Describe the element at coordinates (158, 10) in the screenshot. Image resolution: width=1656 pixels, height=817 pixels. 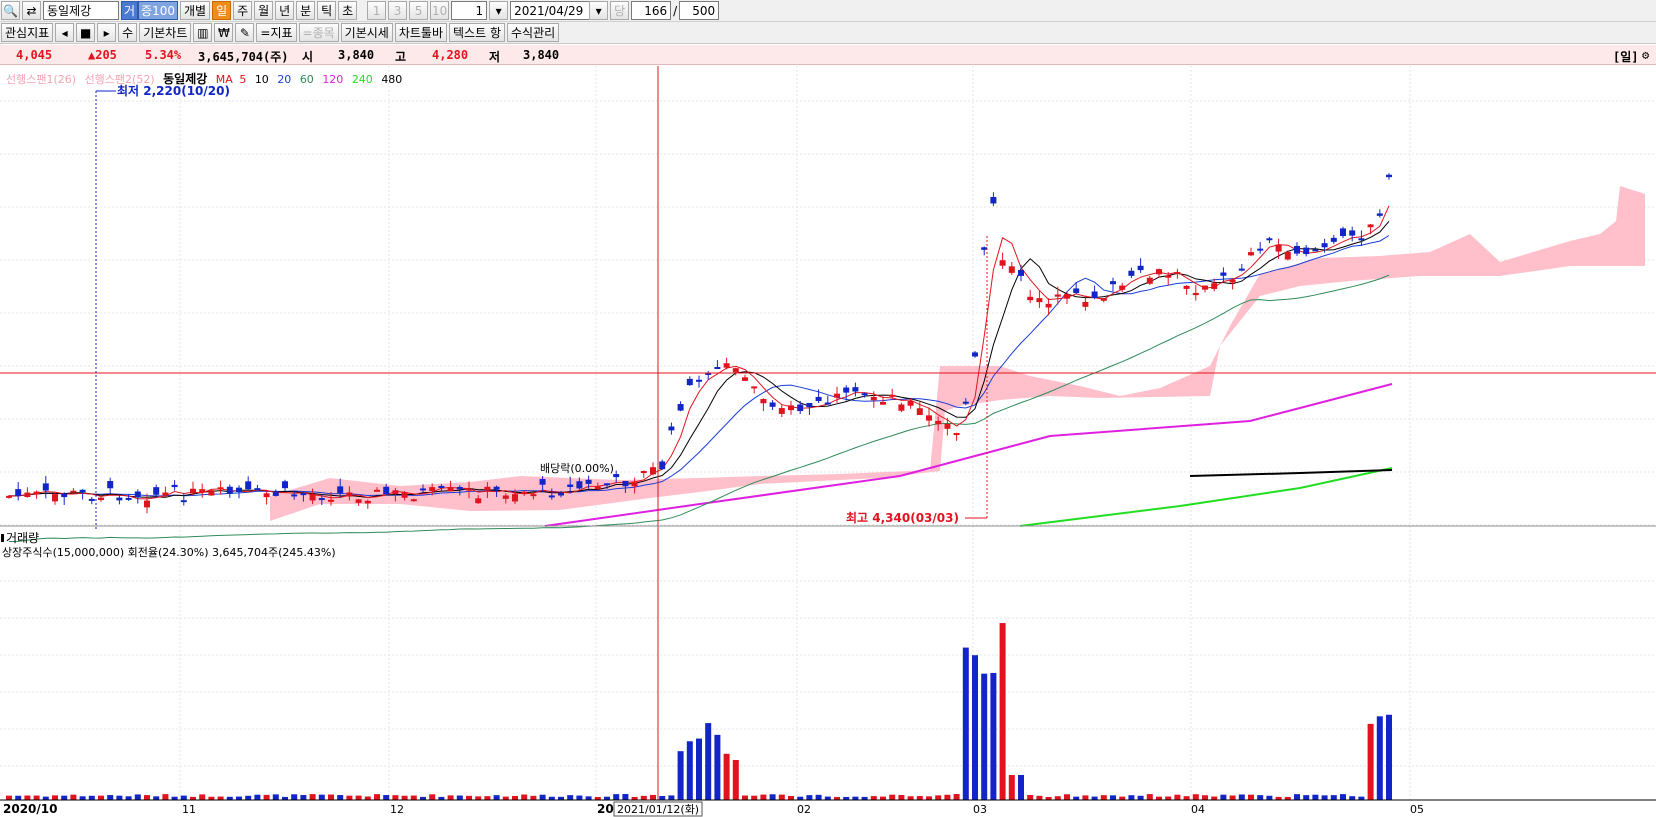
I see `tag-jeung: 증100` at that location.